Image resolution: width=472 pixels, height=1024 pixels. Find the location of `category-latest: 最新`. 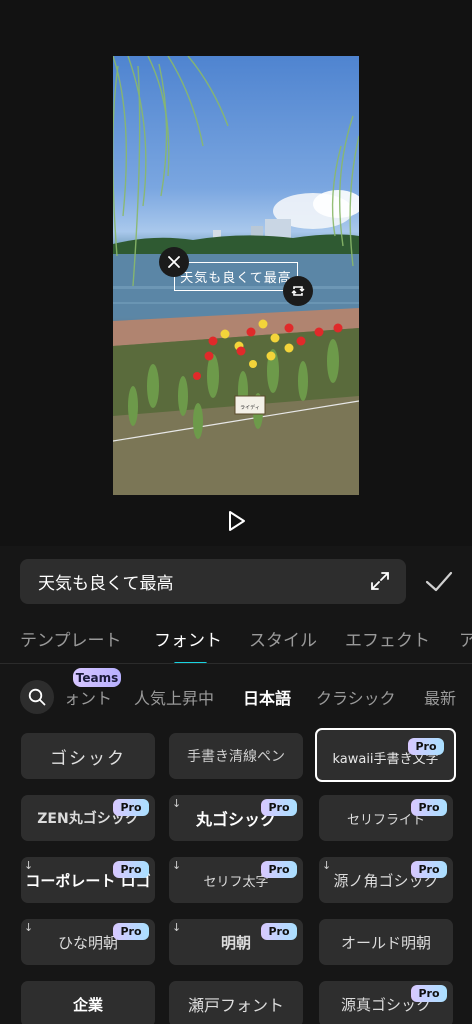

category-latest: 最新 is located at coordinates (440, 697).